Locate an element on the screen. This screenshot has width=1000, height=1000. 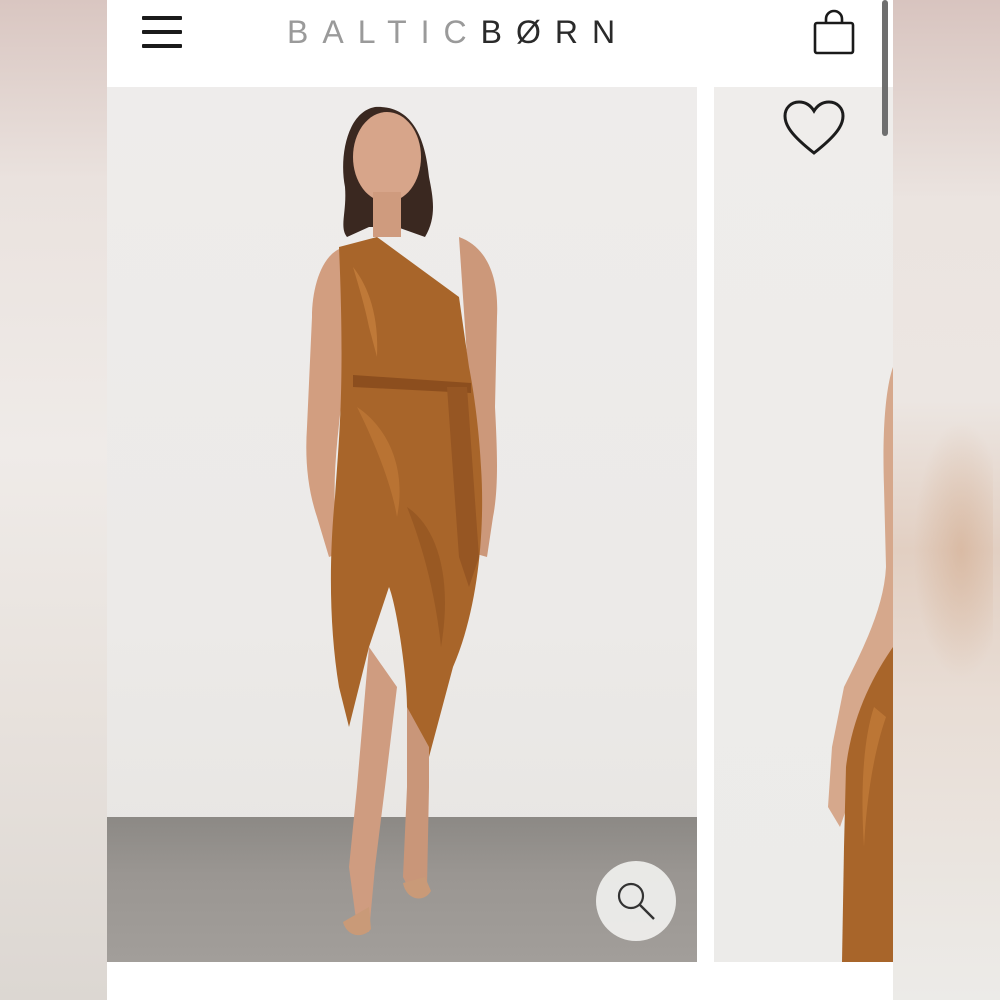
scrollbar-thumb is located at coordinates (885, 68).